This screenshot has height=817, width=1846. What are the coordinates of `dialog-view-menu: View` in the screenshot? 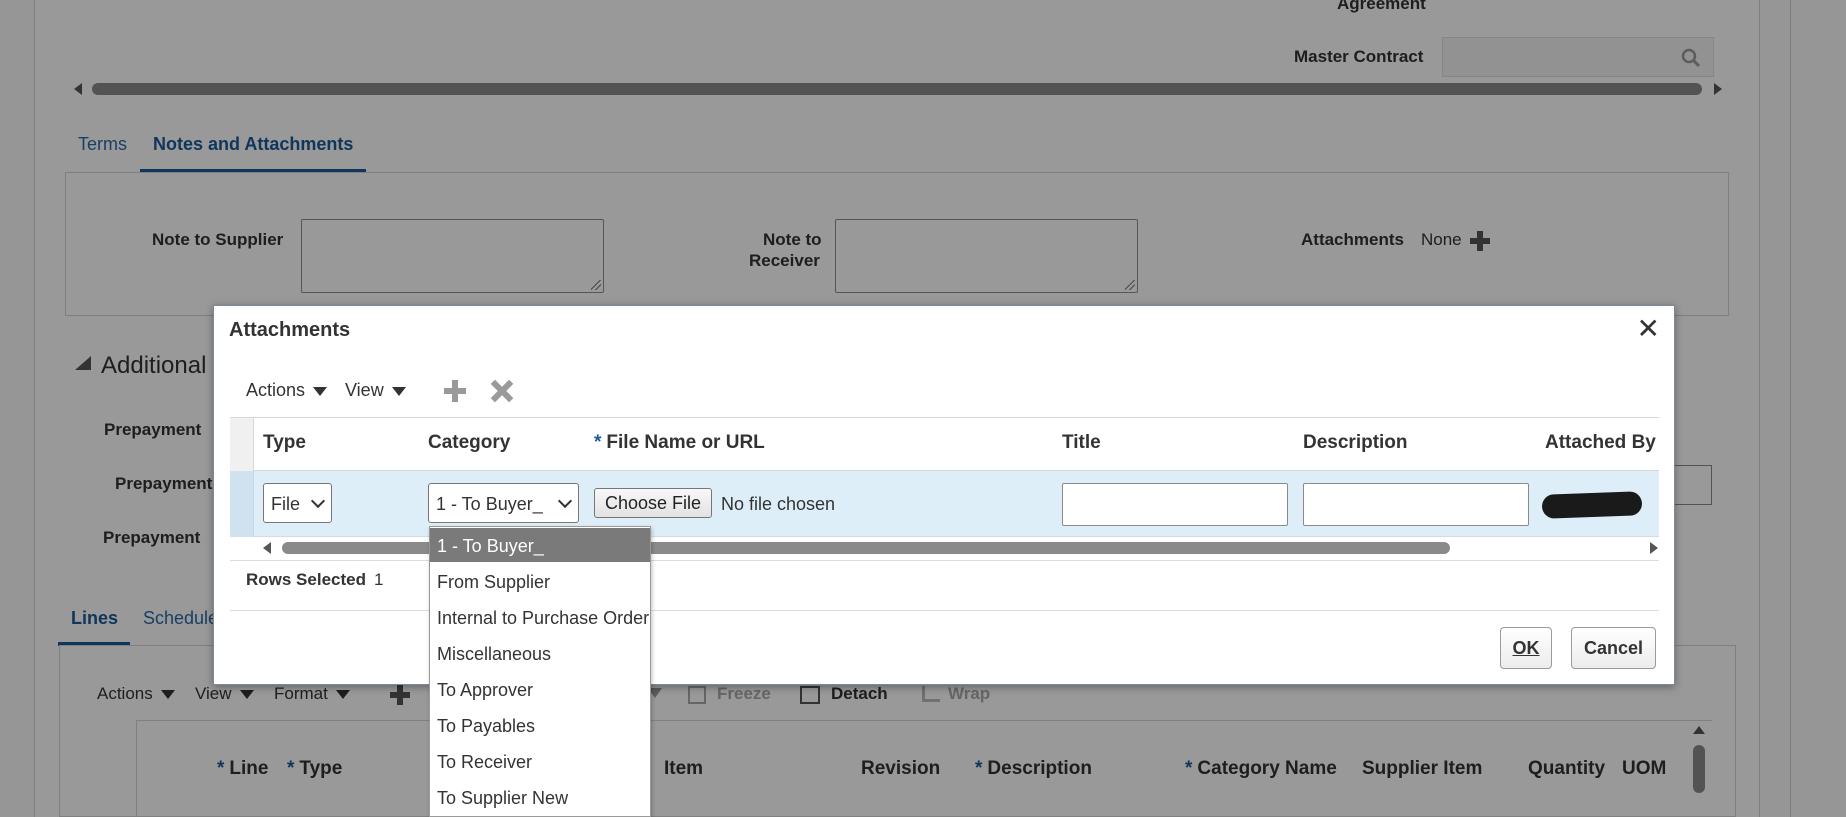 It's located at (375, 390).